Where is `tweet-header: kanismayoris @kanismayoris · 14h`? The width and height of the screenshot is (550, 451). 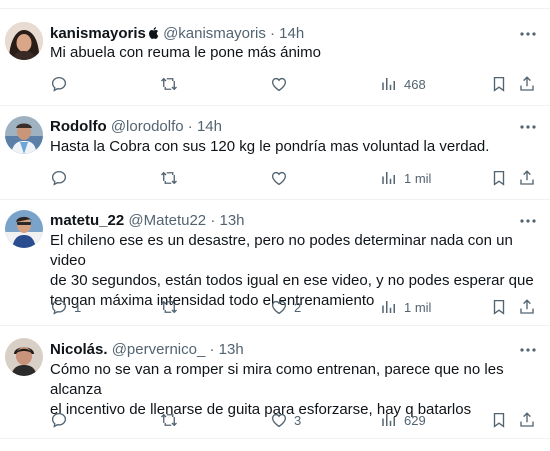
tweet-header: kanismayoris @kanismayoris · 14h is located at coordinates (177, 34).